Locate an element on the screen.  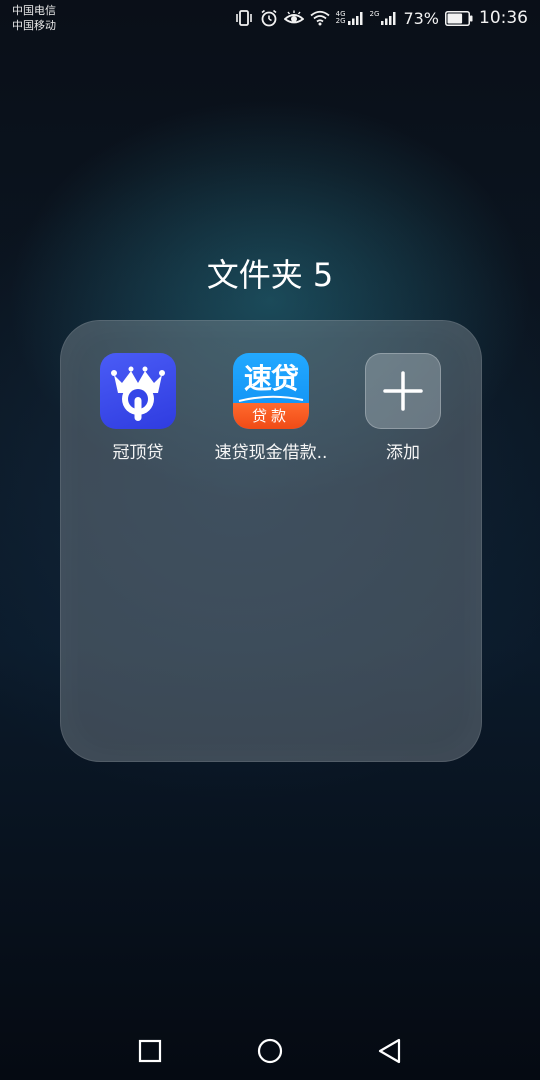
alarm-icon is located at coordinates (269, 18).